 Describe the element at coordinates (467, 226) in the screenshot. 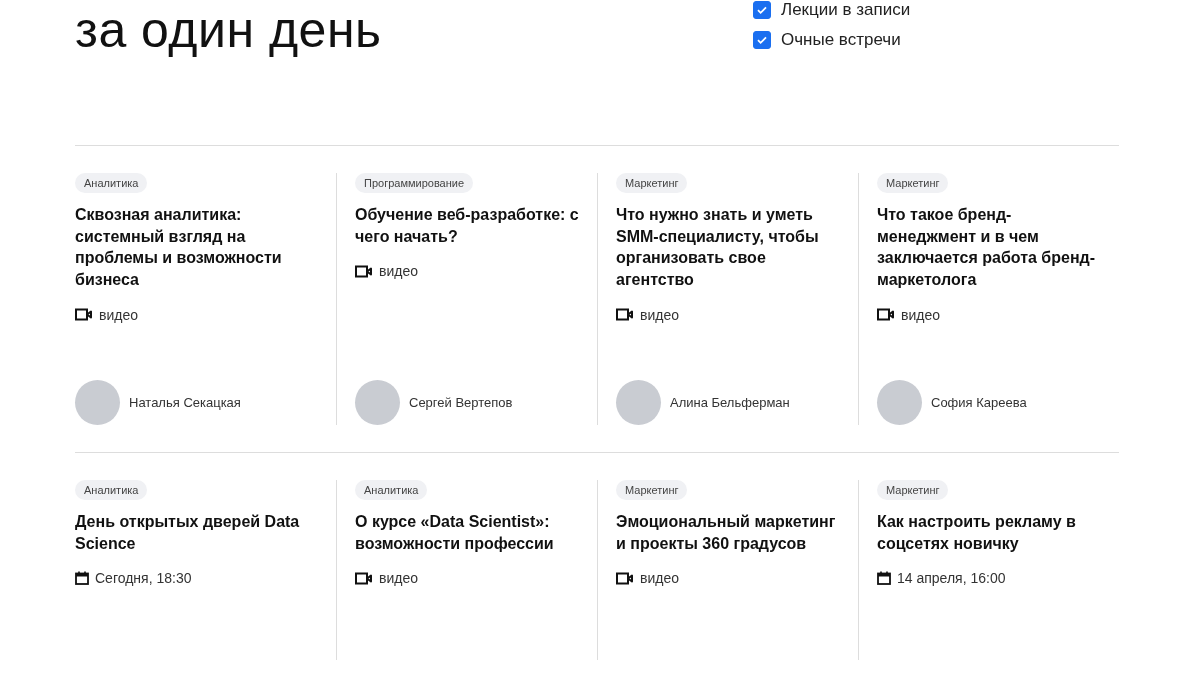

I see `event-title: Обучение веб-разработке: с чего начать?` at that location.